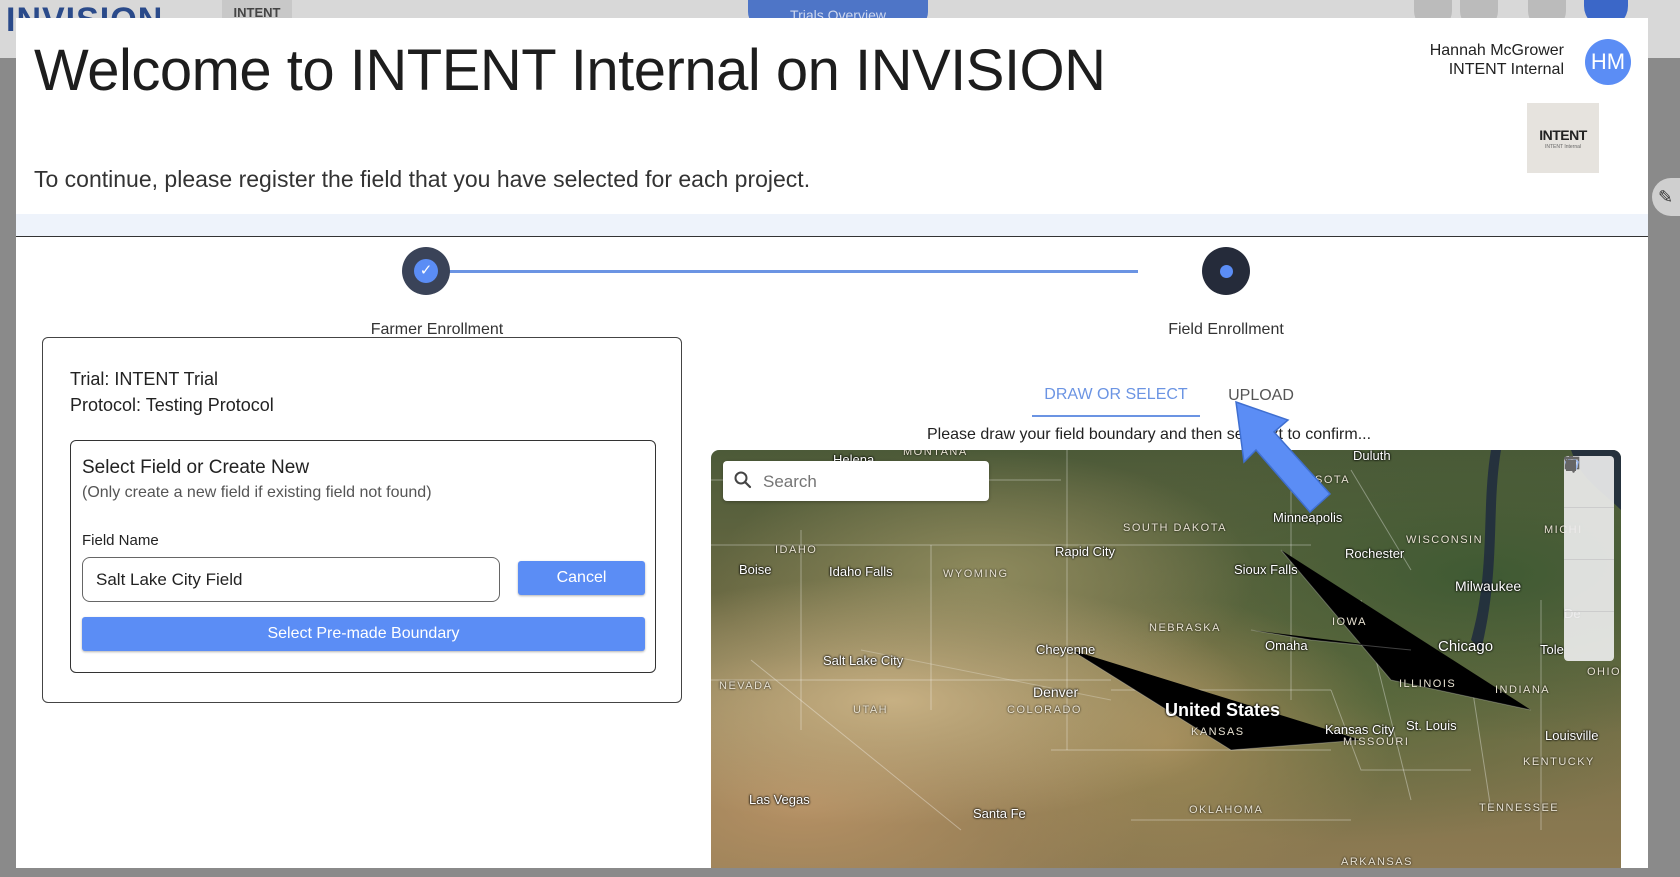 The image size is (1680, 877). Describe the element at coordinates (1375, 553) in the screenshot. I see `map-label-city: Rochester` at that location.